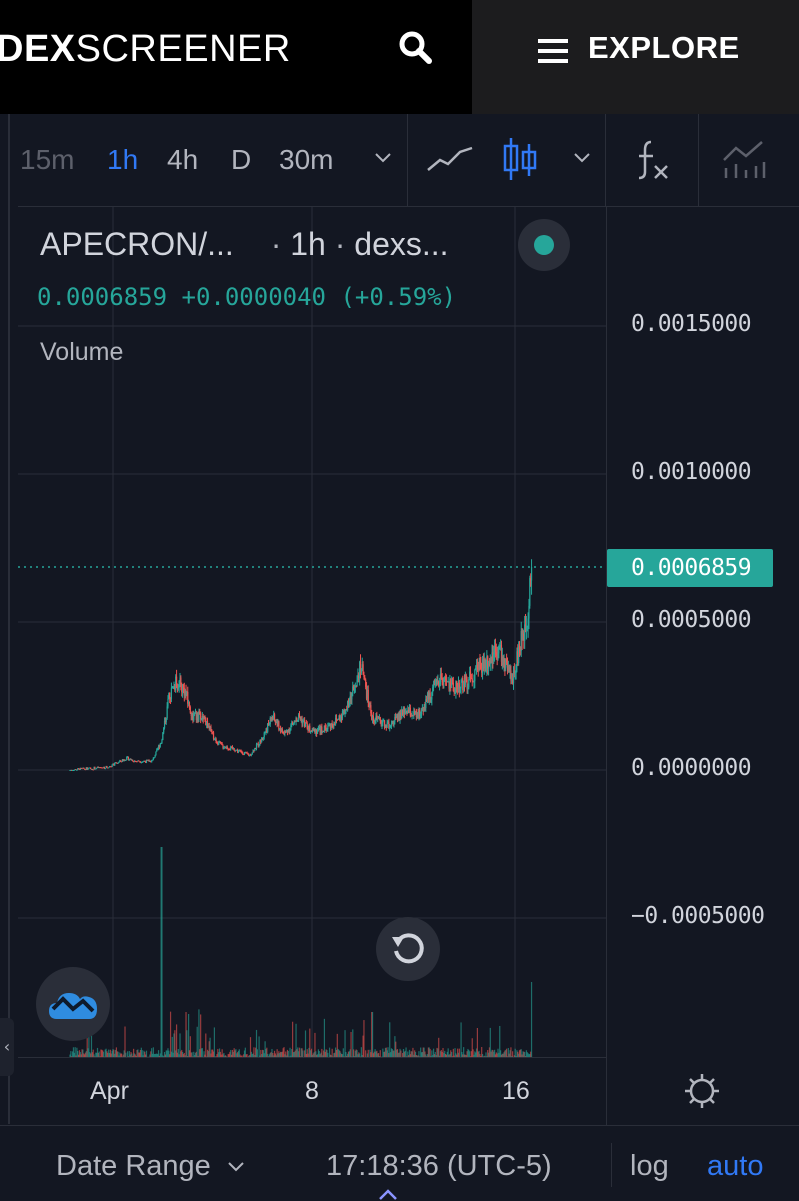 The width and height of the screenshot is (799, 1201). What do you see at coordinates (553, 51) in the screenshot?
I see `hamburger-menu-icon` at bounding box center [553, 51].